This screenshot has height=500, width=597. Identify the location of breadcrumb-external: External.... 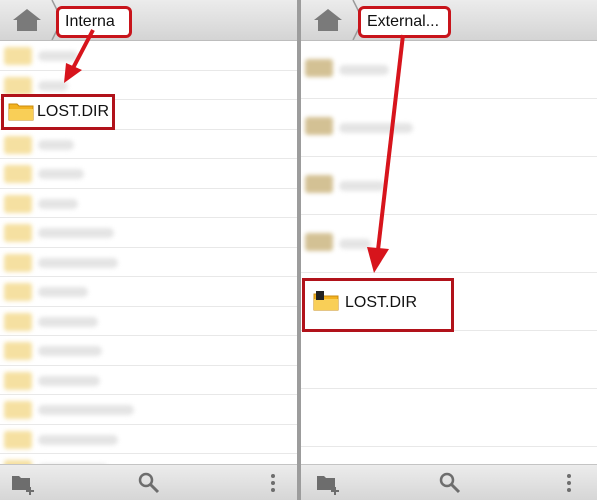
(404, 22).